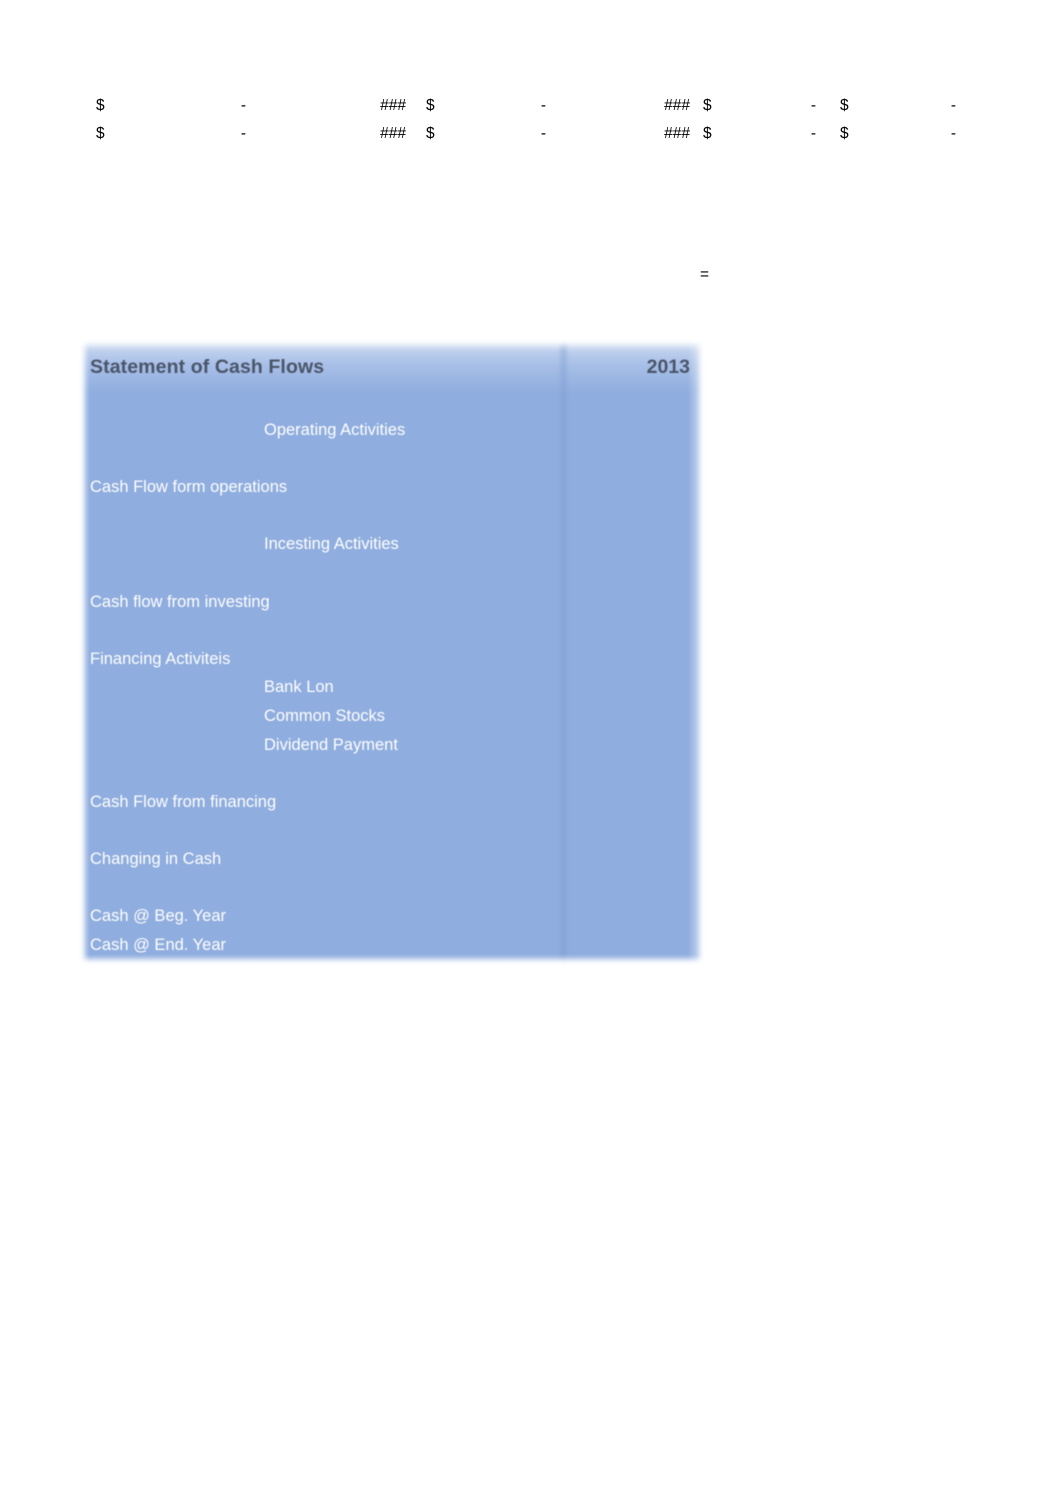 The height and width of the screenshot is (1506, 1062). I want to click on cash-flow-row-label: Financing Activiteis, so click(160, 659).